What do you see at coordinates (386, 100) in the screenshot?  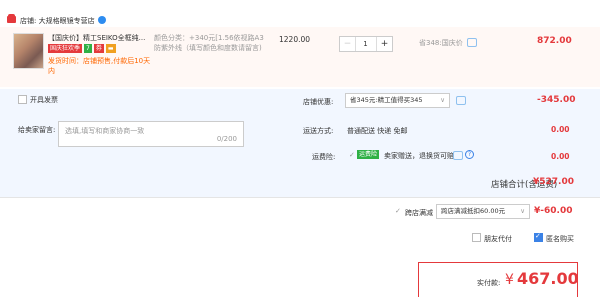 I see `shop-discount-value: 省345元:精工值得买345` at bounding box center [386, 100].